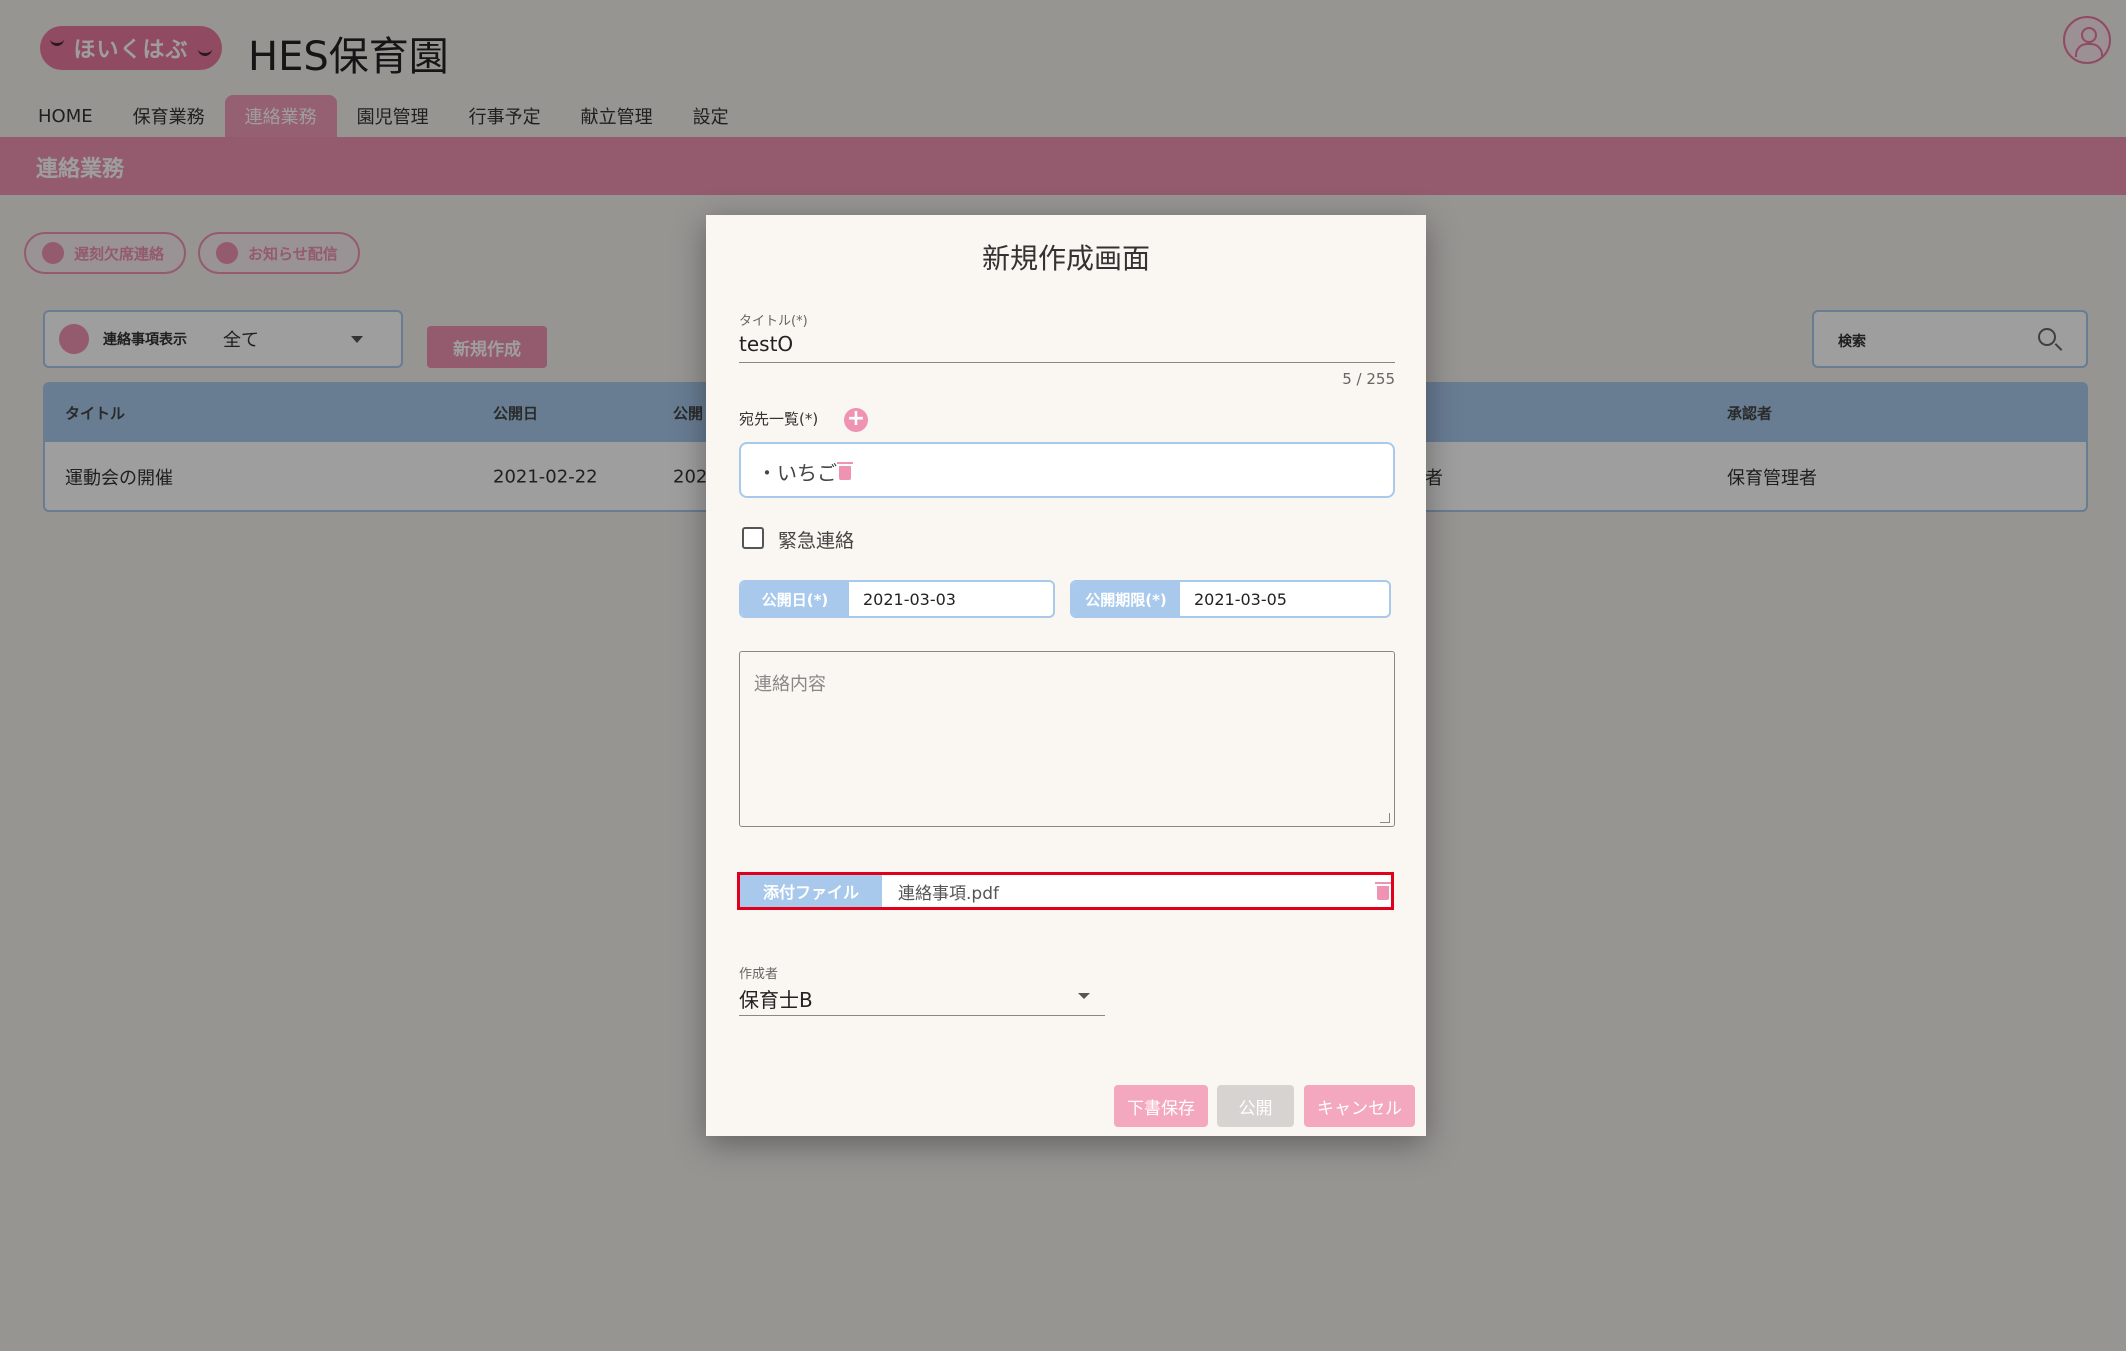  I want to click on attachment-label: 添付ファイル, so click(811, 891).